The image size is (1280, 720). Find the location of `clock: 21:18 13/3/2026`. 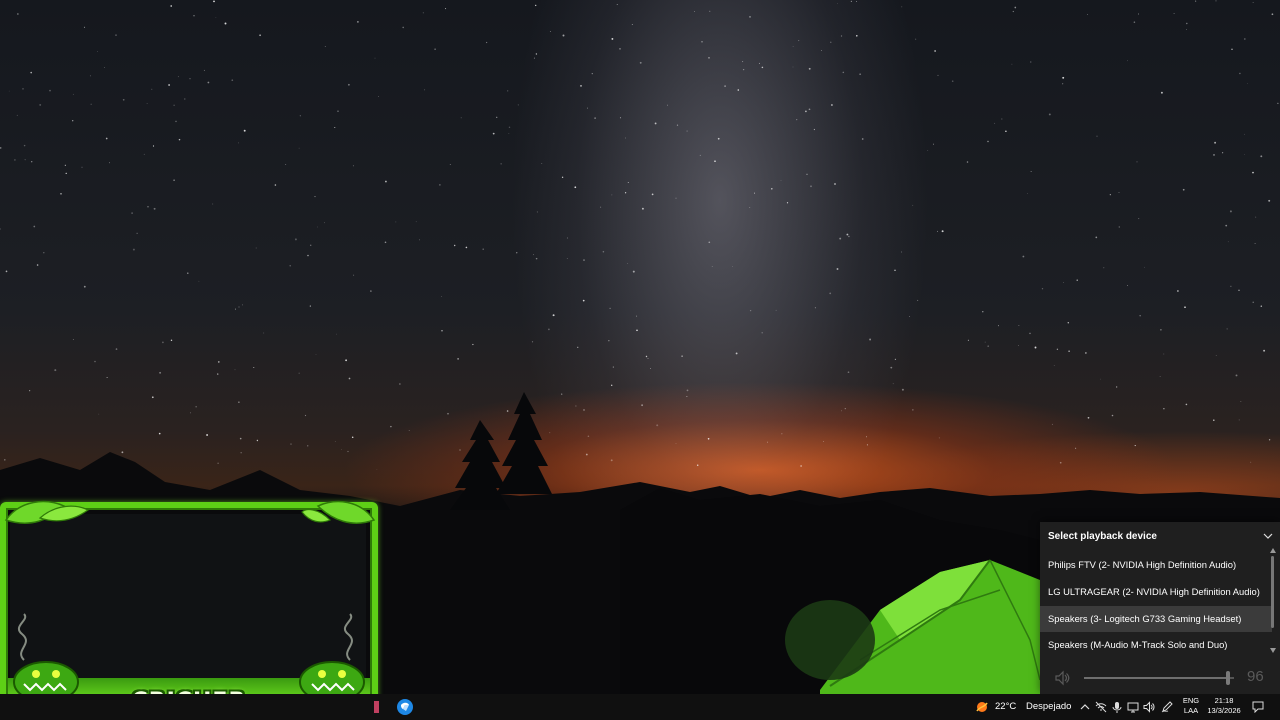

clock: 21:18 13/3/2026 is located at coordinates (1224, 706).